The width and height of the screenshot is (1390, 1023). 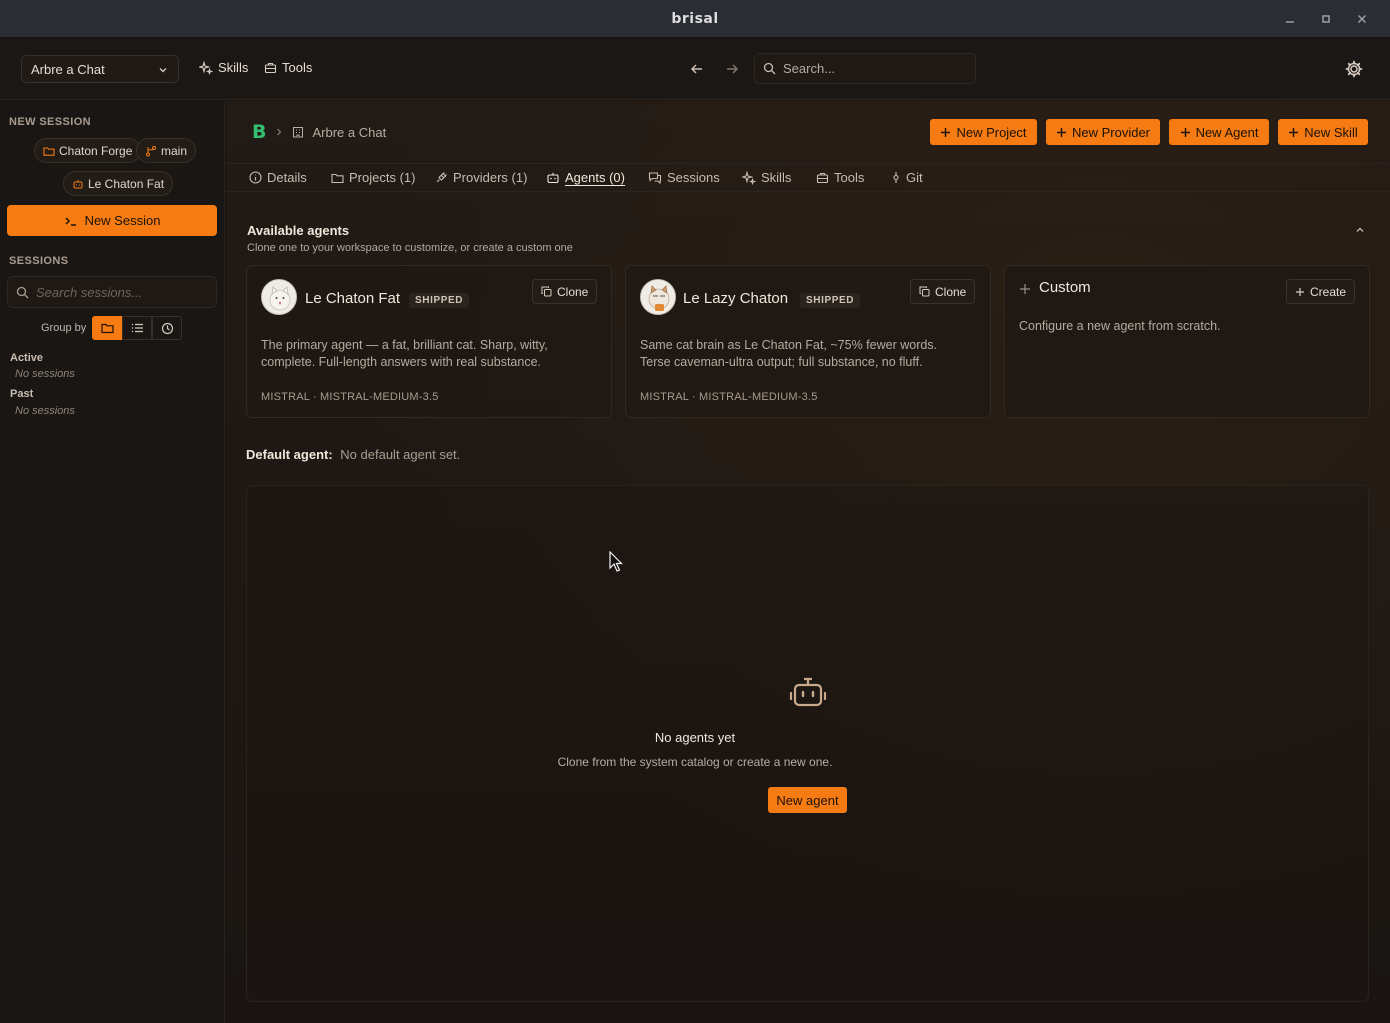 What do you see at coordinates (298, 132) in the screenshot?
I see `building-icon` at bounding box center [298, 132].